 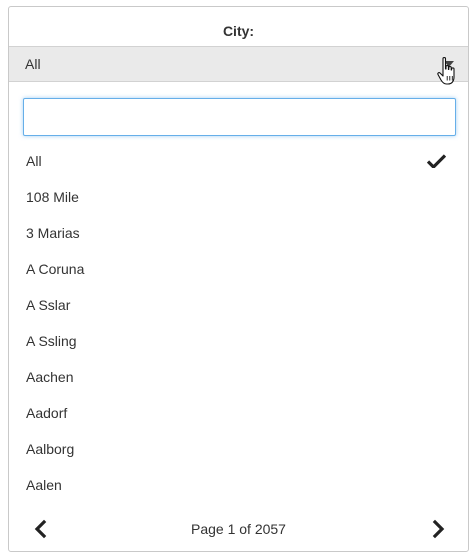 What do you see at coordinates (436, 161) in the screenshot?
I see `checkmark-icon` at bounding box center [436, 161].